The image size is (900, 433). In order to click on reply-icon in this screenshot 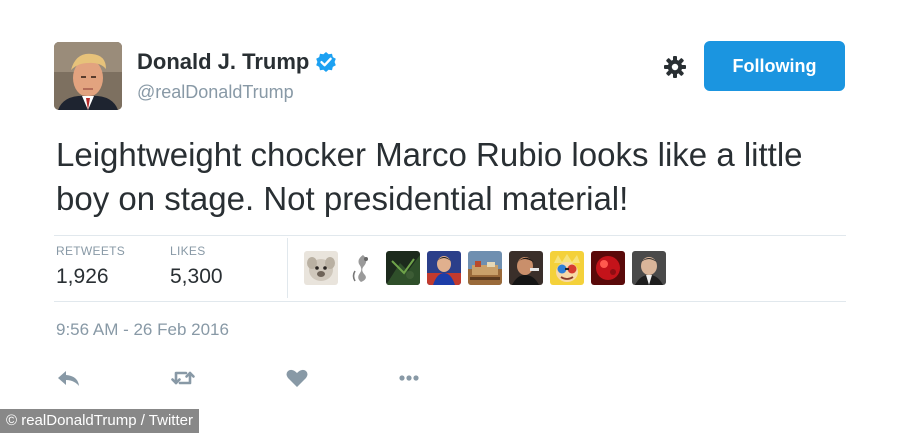, I will do `click(69, 378)`.